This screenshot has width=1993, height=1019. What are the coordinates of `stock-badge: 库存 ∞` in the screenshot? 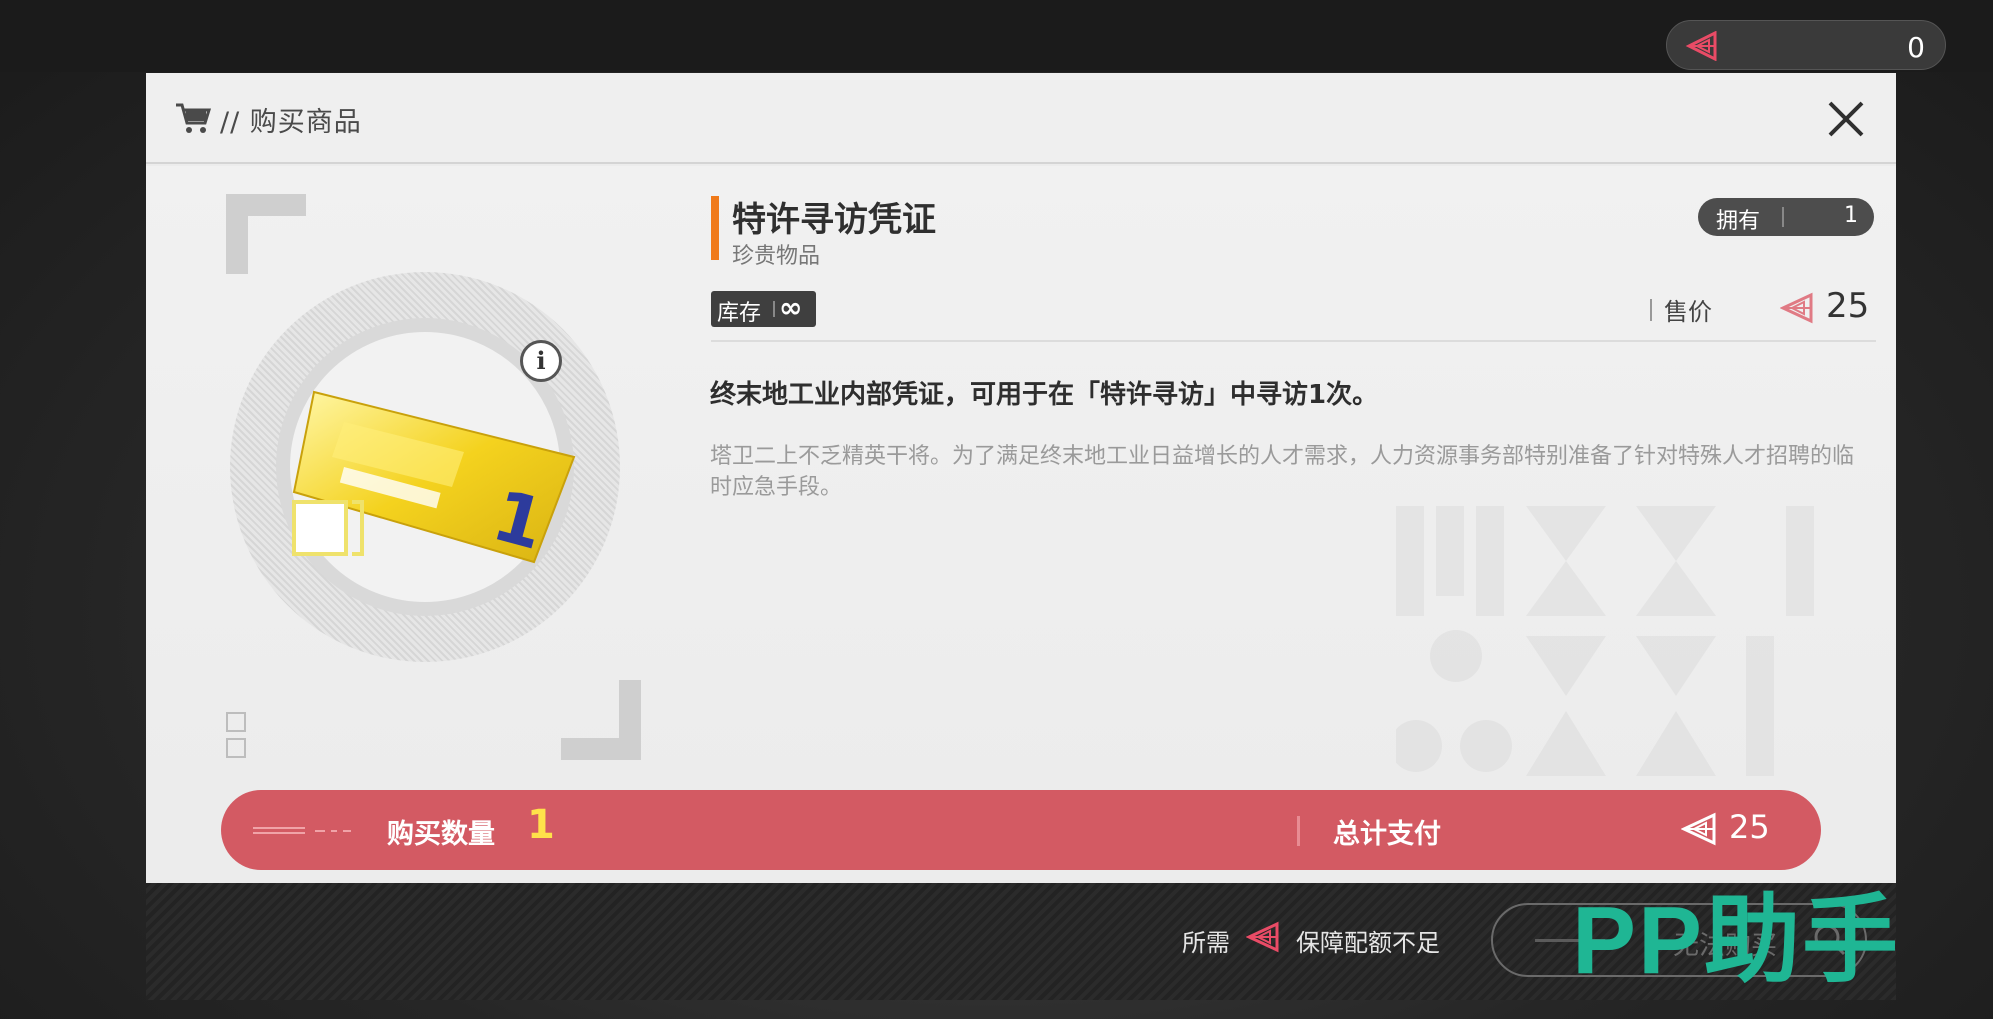 It's located at (763, 309).